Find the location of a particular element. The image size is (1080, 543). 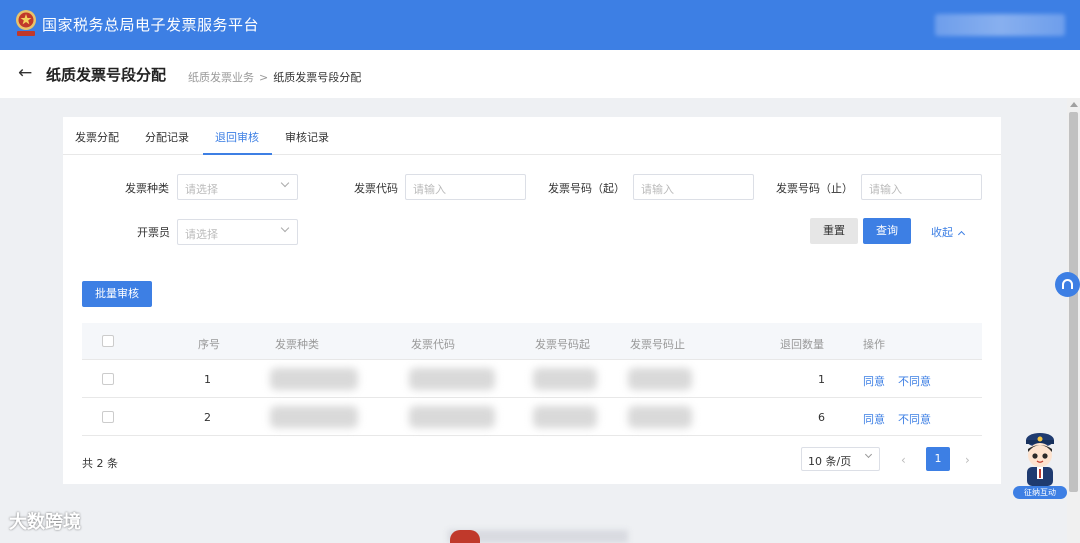

number-start-placeholder: 请输入 is located at coordinates (657, 189).